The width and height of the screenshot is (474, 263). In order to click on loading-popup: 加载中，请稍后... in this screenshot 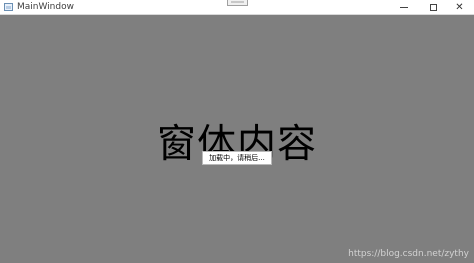, I will do `click(237, 158)`.